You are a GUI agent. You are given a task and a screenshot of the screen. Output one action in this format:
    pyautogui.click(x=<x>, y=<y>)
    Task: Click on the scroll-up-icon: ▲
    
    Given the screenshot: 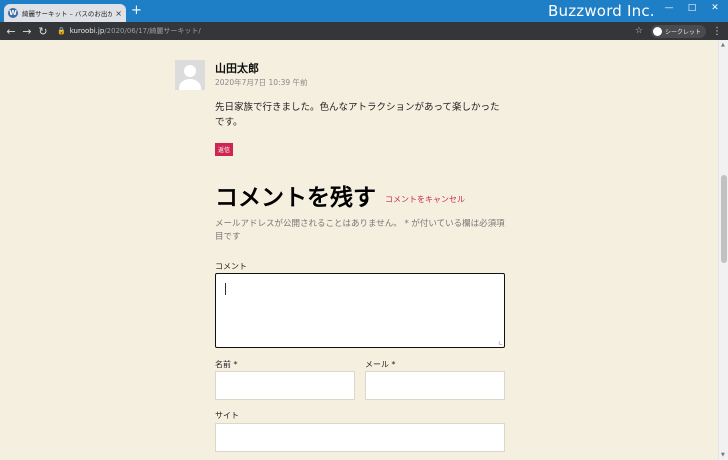 What is the action you would take?
    pyautogui.click(x=723, y=45)
    